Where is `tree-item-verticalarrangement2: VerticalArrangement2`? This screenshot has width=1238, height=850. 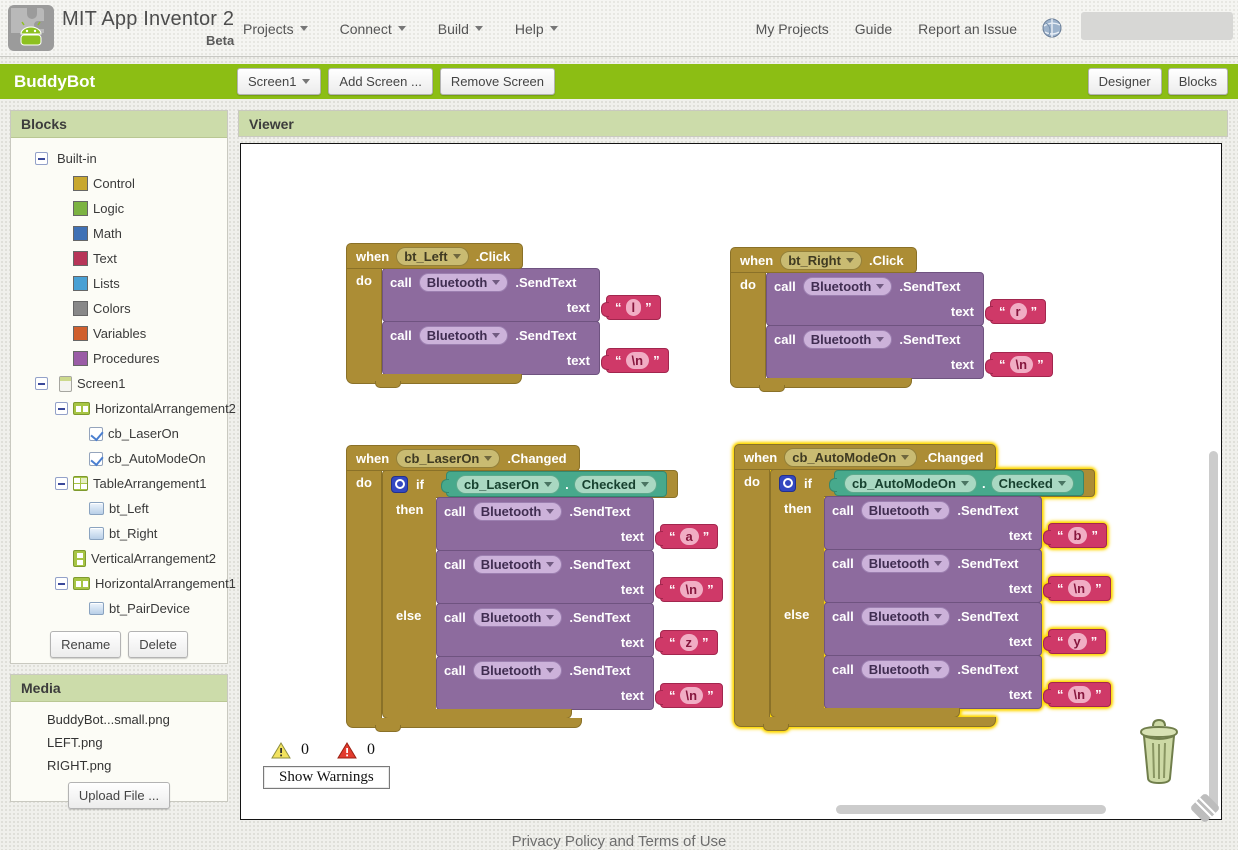
tree-item-verticalarrangement2: VerticalArrangement2 is located at coordinates (119, 558).